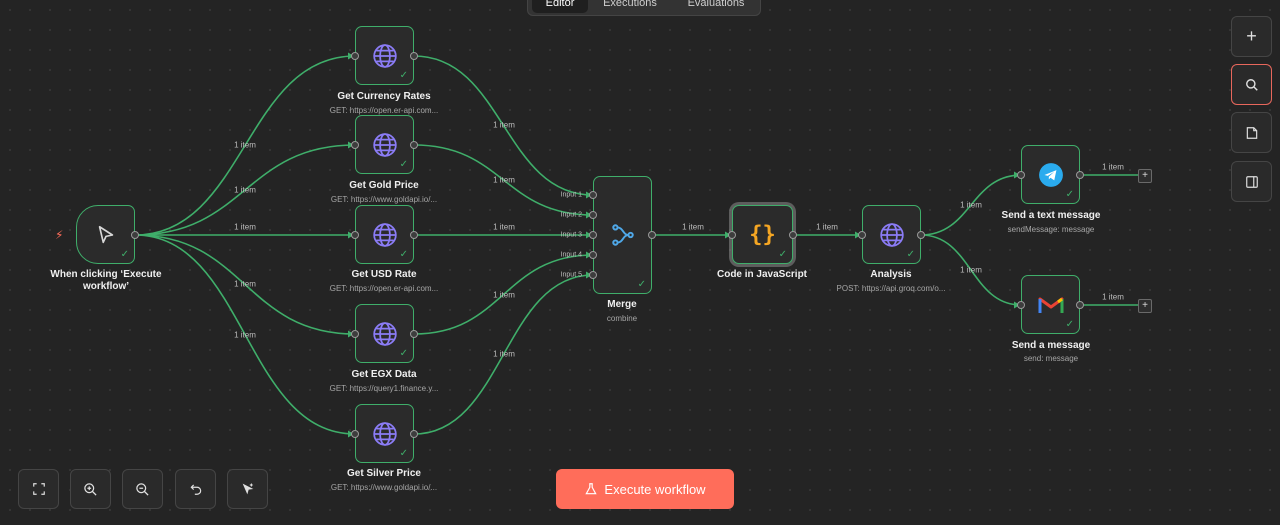 Image resolution: width=1280 pixels, height=525 pixels. Describe the element at coordinates (384, 234) in the screenshot. I see `get-usd-rate-node: ✓` at that location.